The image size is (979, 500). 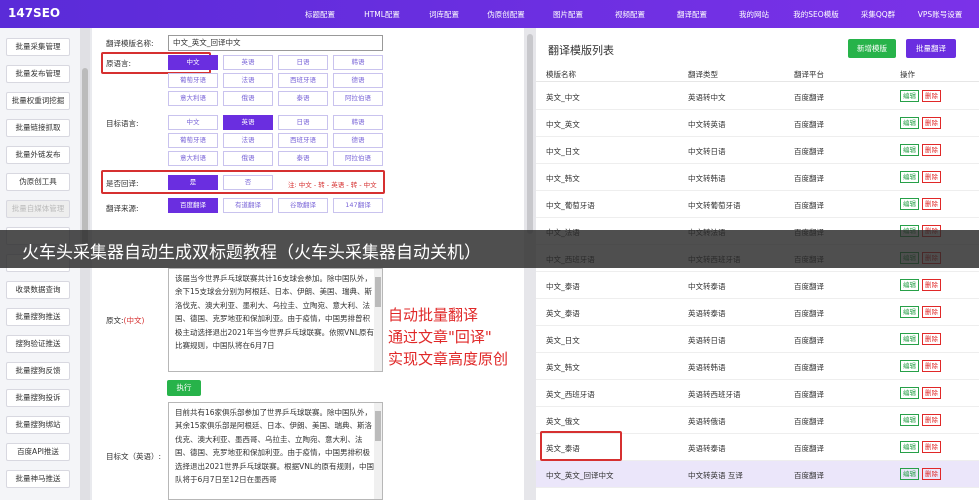 What do you see at coordinates (184, 388) in the screenshot?
I see `execute-button: 执行` at bounding box center [184, 388].